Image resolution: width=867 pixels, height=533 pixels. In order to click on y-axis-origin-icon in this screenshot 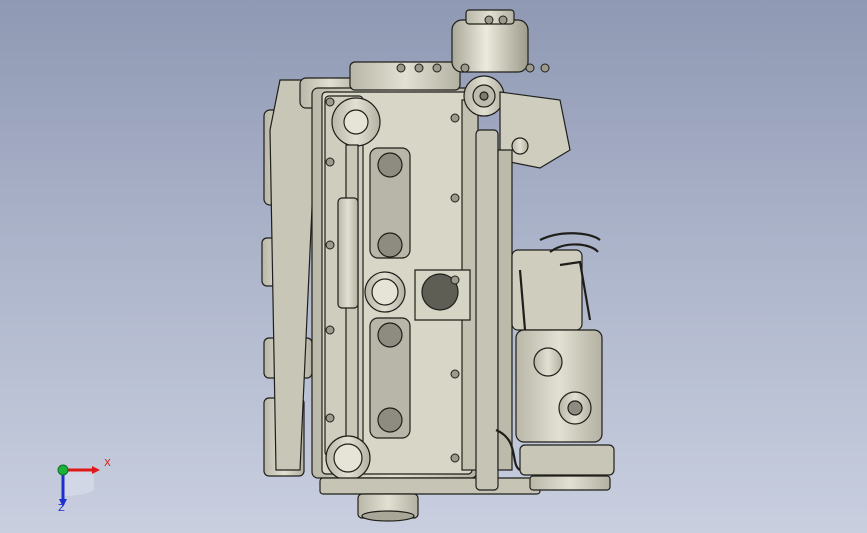, I will do `click(63, 470)`.